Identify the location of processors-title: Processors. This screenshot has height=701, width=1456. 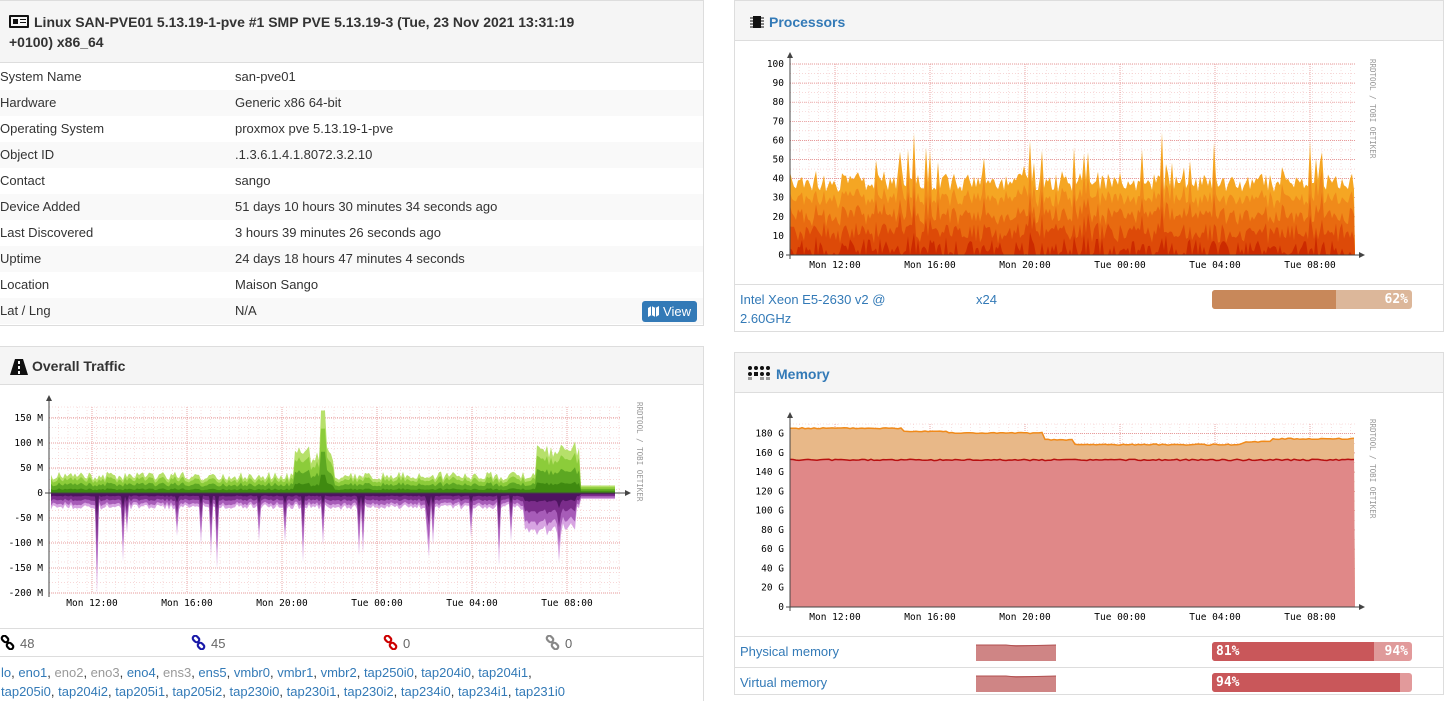
(807, 22).